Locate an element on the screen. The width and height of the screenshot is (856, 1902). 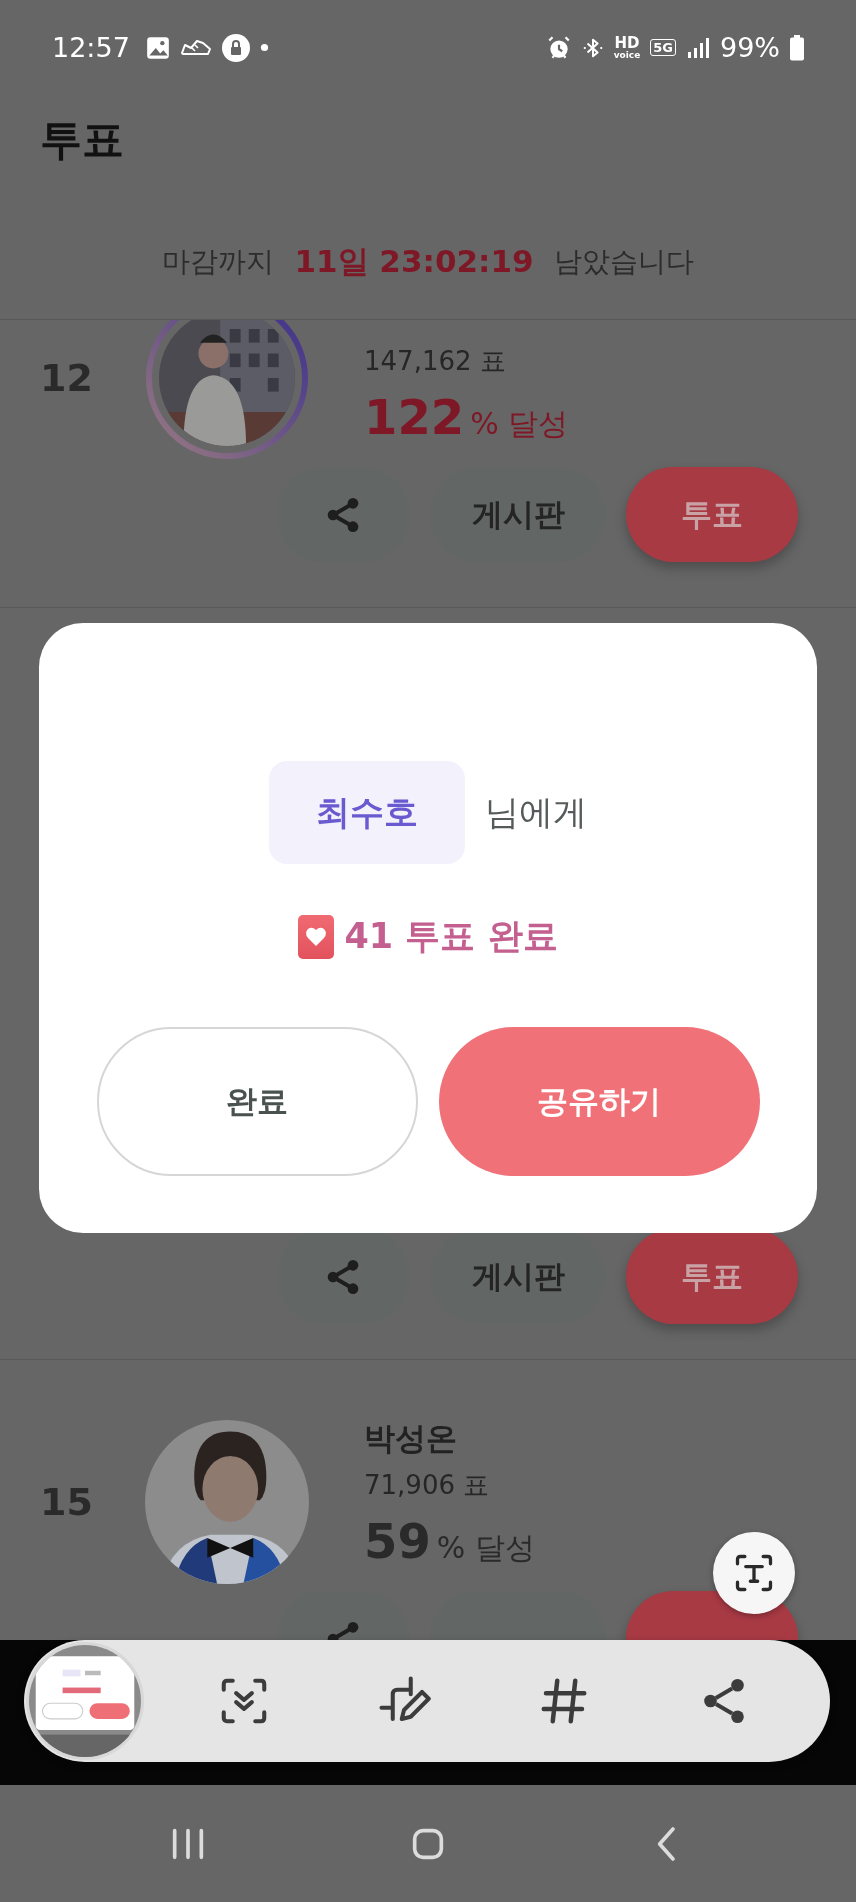
achievement-percent: 59 is located at coordinates (397, 1541).